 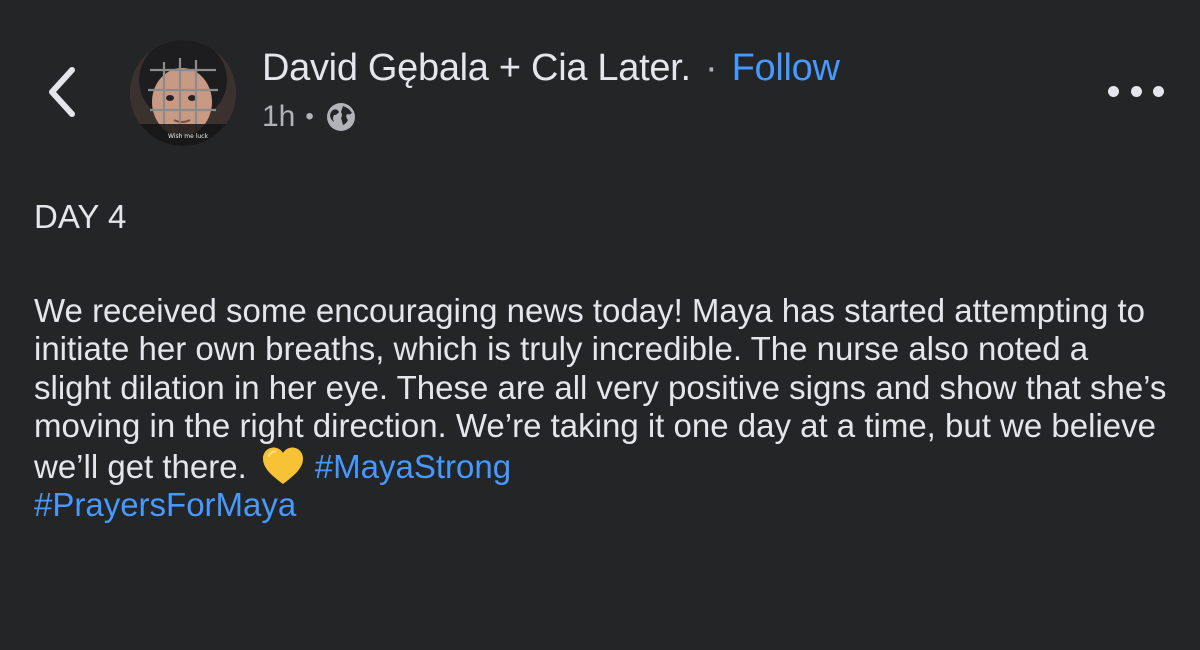 What do you see at coordinates (413, 466) in the screenshot?
I see `hashtag-link: #MayaStrong` at bounding box center [413, 466].